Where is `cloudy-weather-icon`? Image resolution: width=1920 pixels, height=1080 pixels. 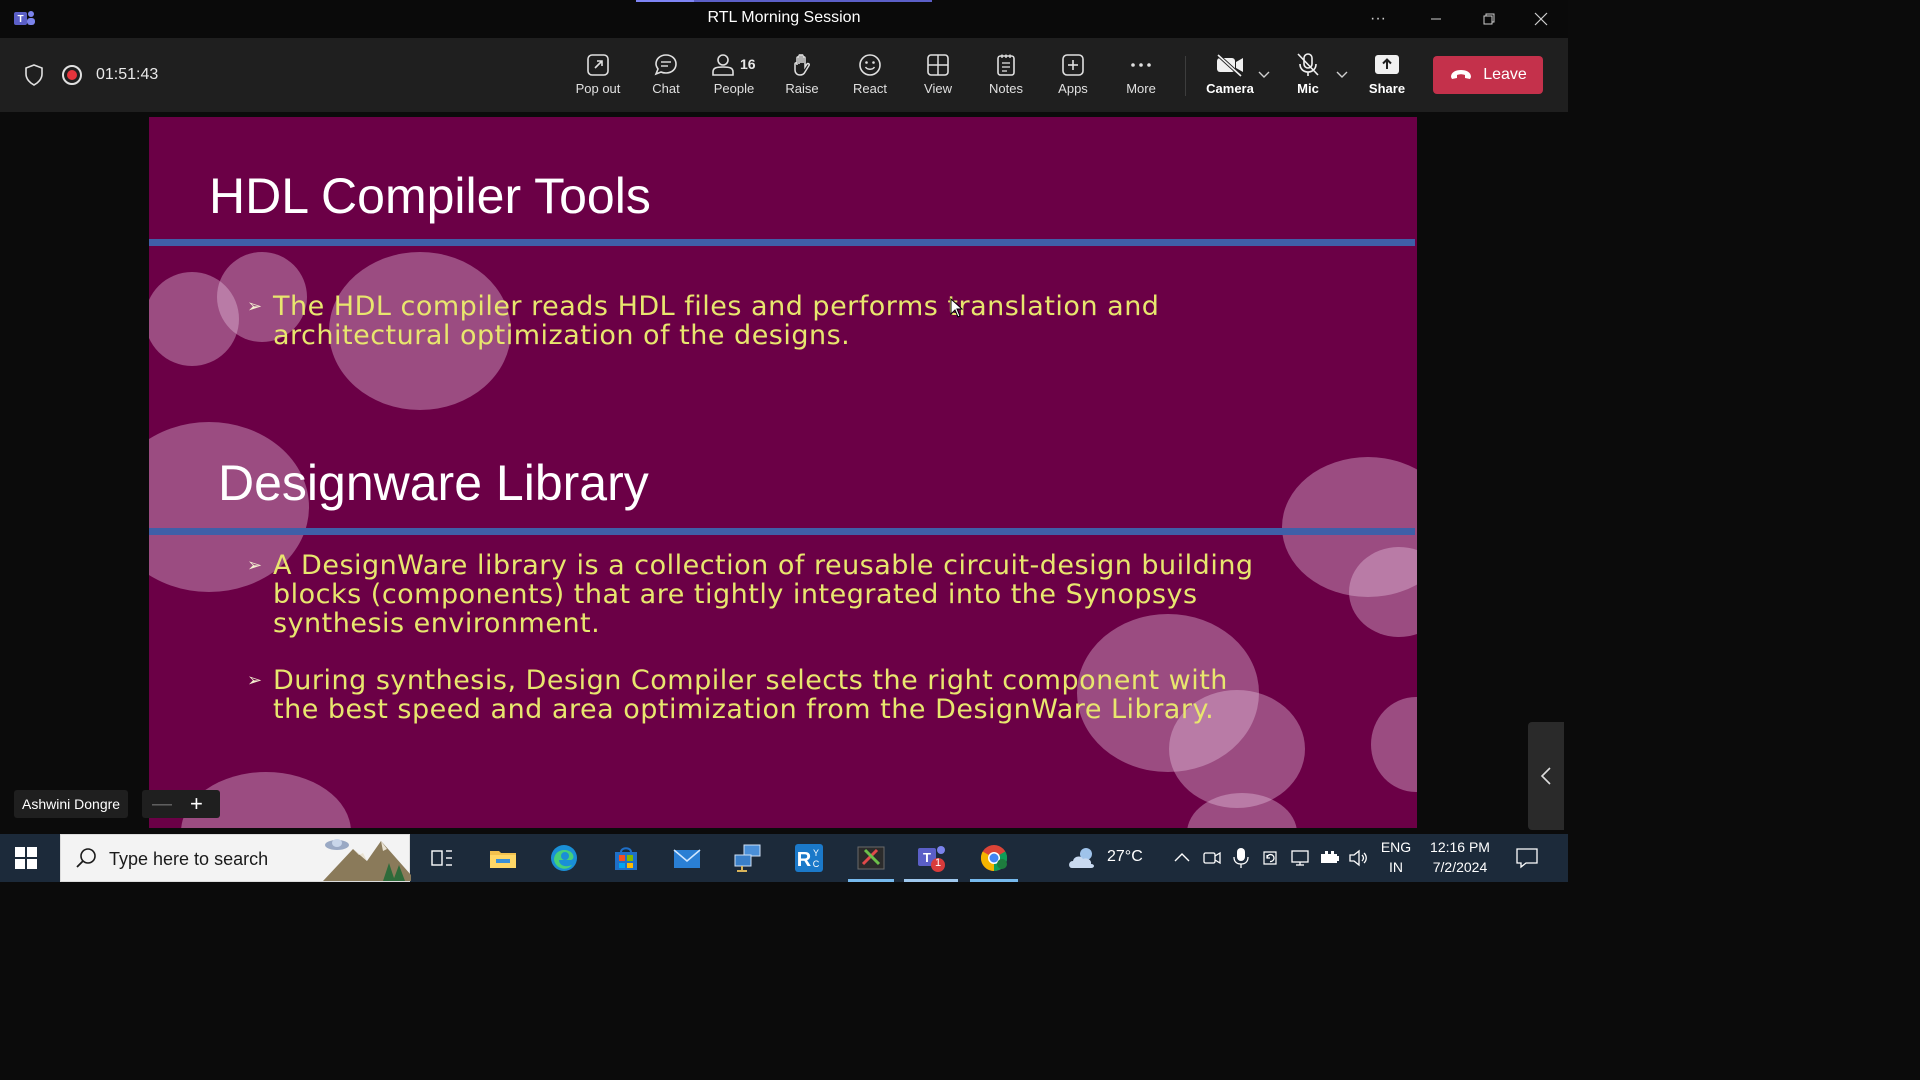
cloudy-weather-icon is located at coordinates (1082, 858).